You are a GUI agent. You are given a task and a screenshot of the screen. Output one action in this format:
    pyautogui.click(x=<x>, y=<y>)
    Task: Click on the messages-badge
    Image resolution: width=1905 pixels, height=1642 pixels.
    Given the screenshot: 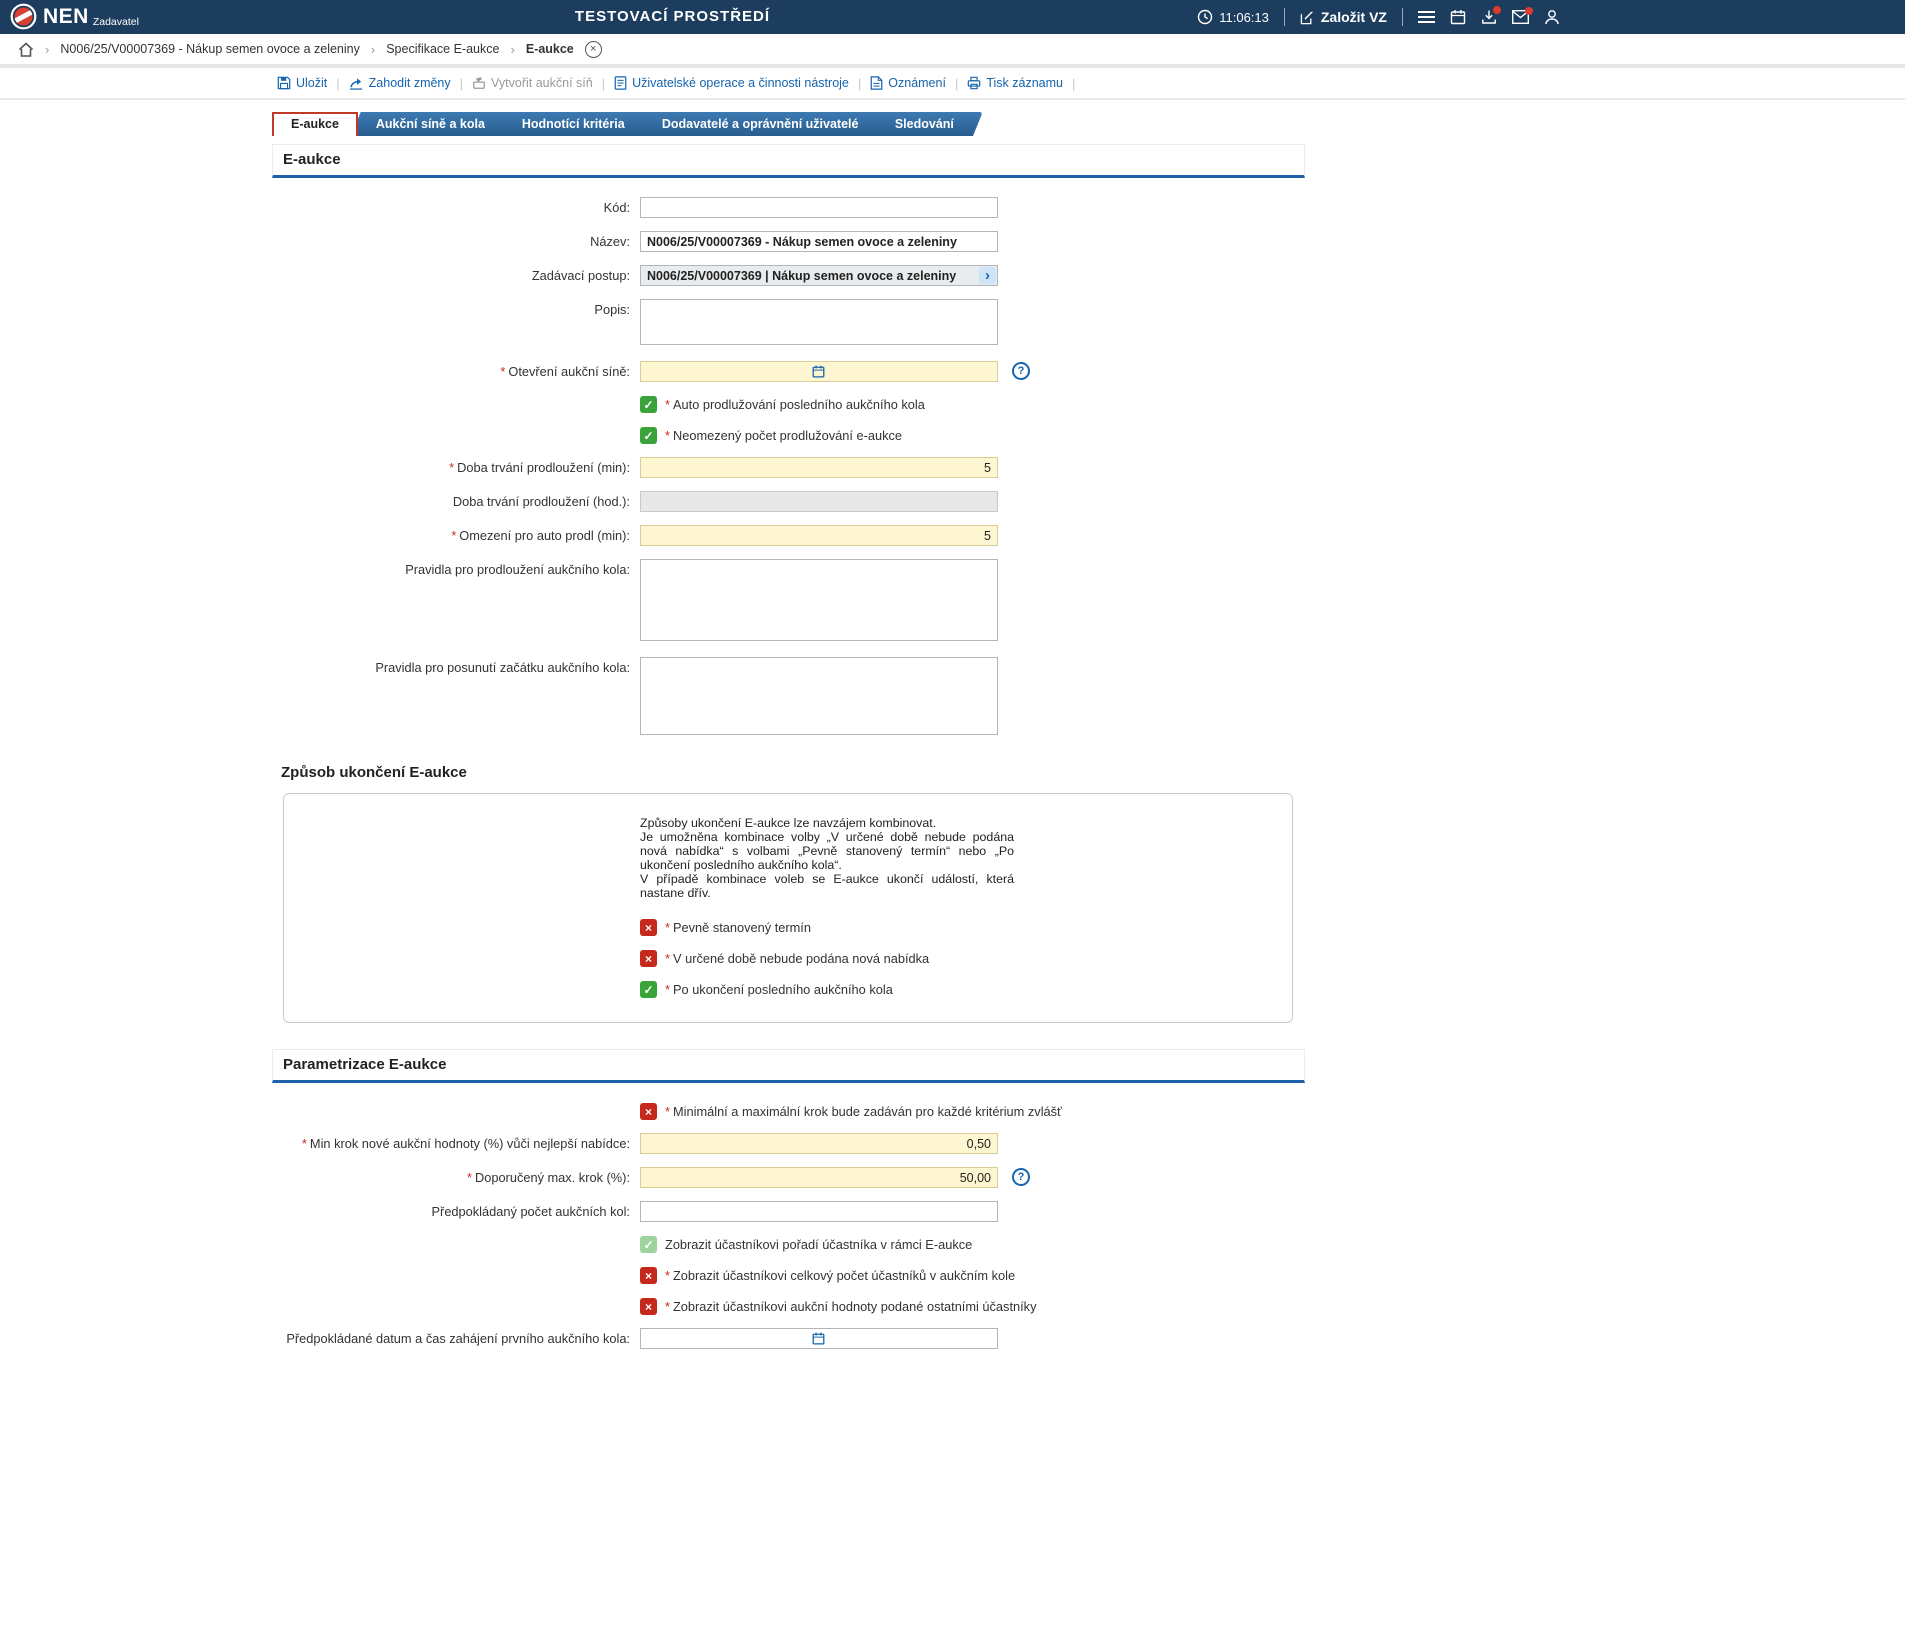 What is the action you would take?
    pyautogui.click(x=1529, y=11)
    